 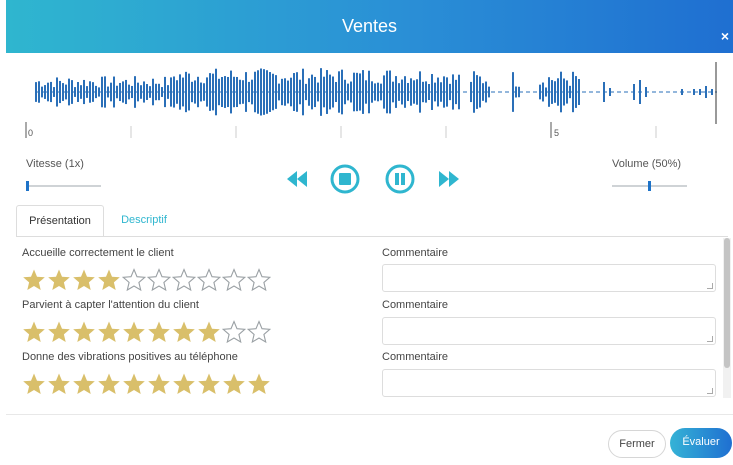 I want to click on dialog-header: Ventes ×, so click(x=369, y=26).